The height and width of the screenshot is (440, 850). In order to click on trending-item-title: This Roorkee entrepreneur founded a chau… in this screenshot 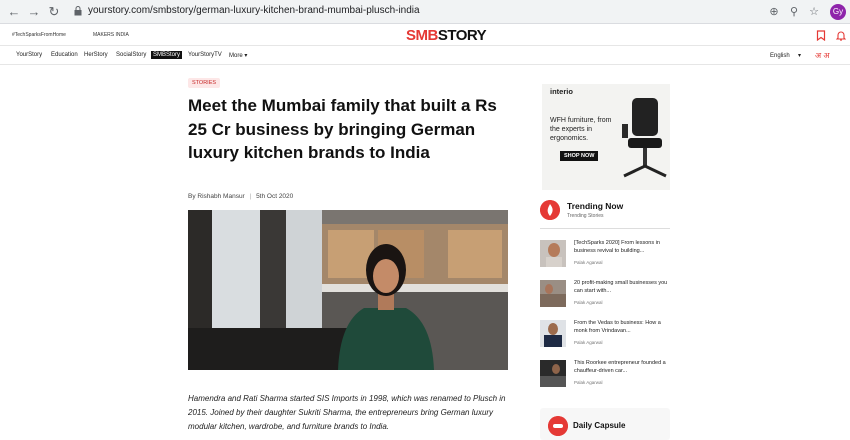, I will do `click(620, 367)`.